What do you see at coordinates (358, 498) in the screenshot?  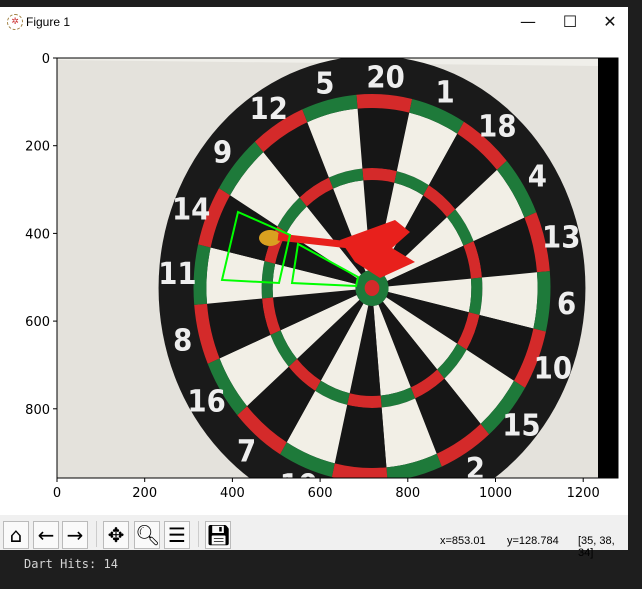 I see `board-number: 3` at bounding box center [358, 498].